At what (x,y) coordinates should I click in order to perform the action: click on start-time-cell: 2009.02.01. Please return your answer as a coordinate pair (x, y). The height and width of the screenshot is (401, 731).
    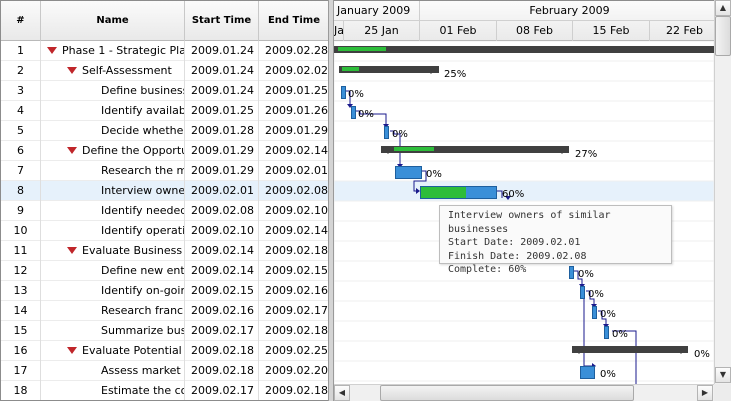
    Looking at the image, I should click on (222, 191).